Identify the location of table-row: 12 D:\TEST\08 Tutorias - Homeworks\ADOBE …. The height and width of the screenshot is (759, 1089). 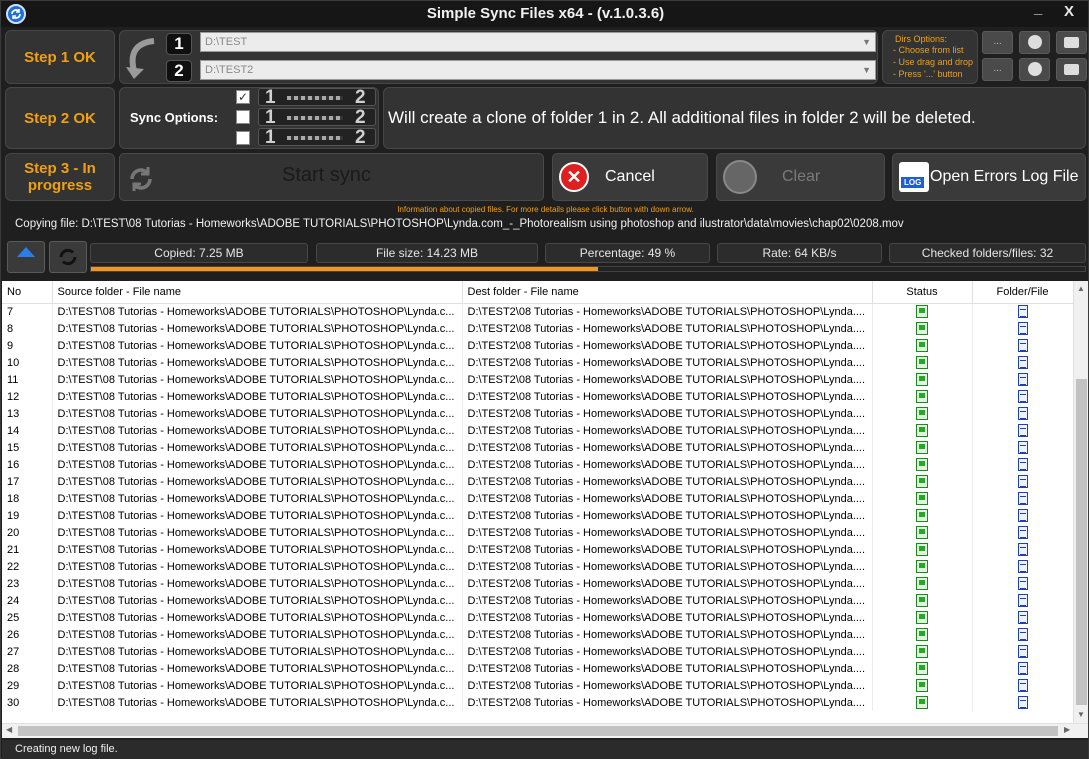
(538, 396).